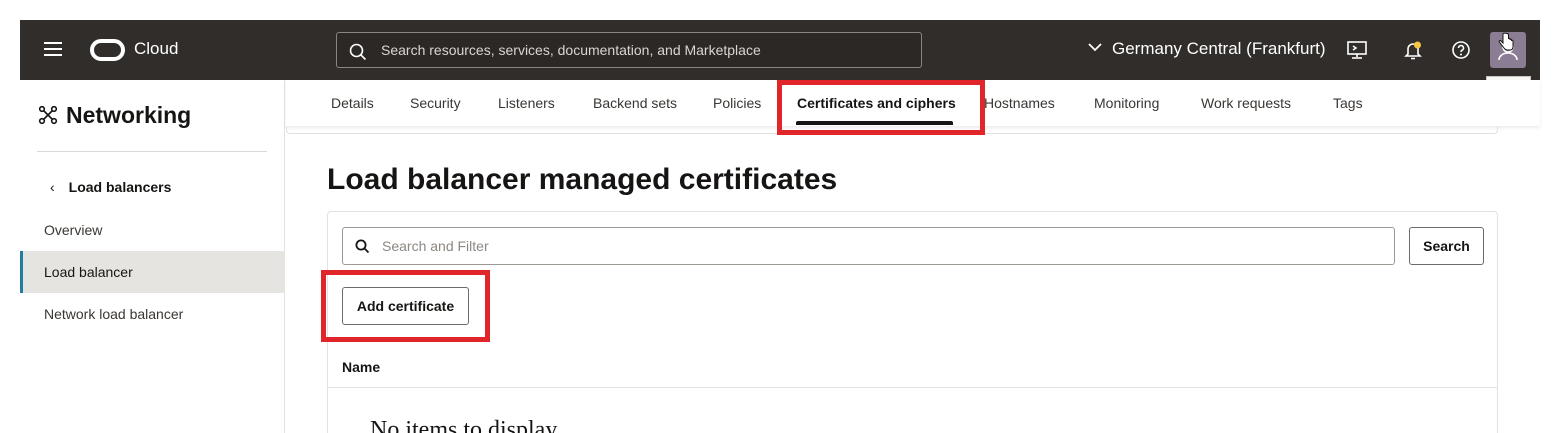 The width and height of the screenshot is (1560, 433). What do you see at coordinates (582, 179) in the screenshot?
I see `page-title: Load balancer managed certificates` at bounding box center [582, 179].